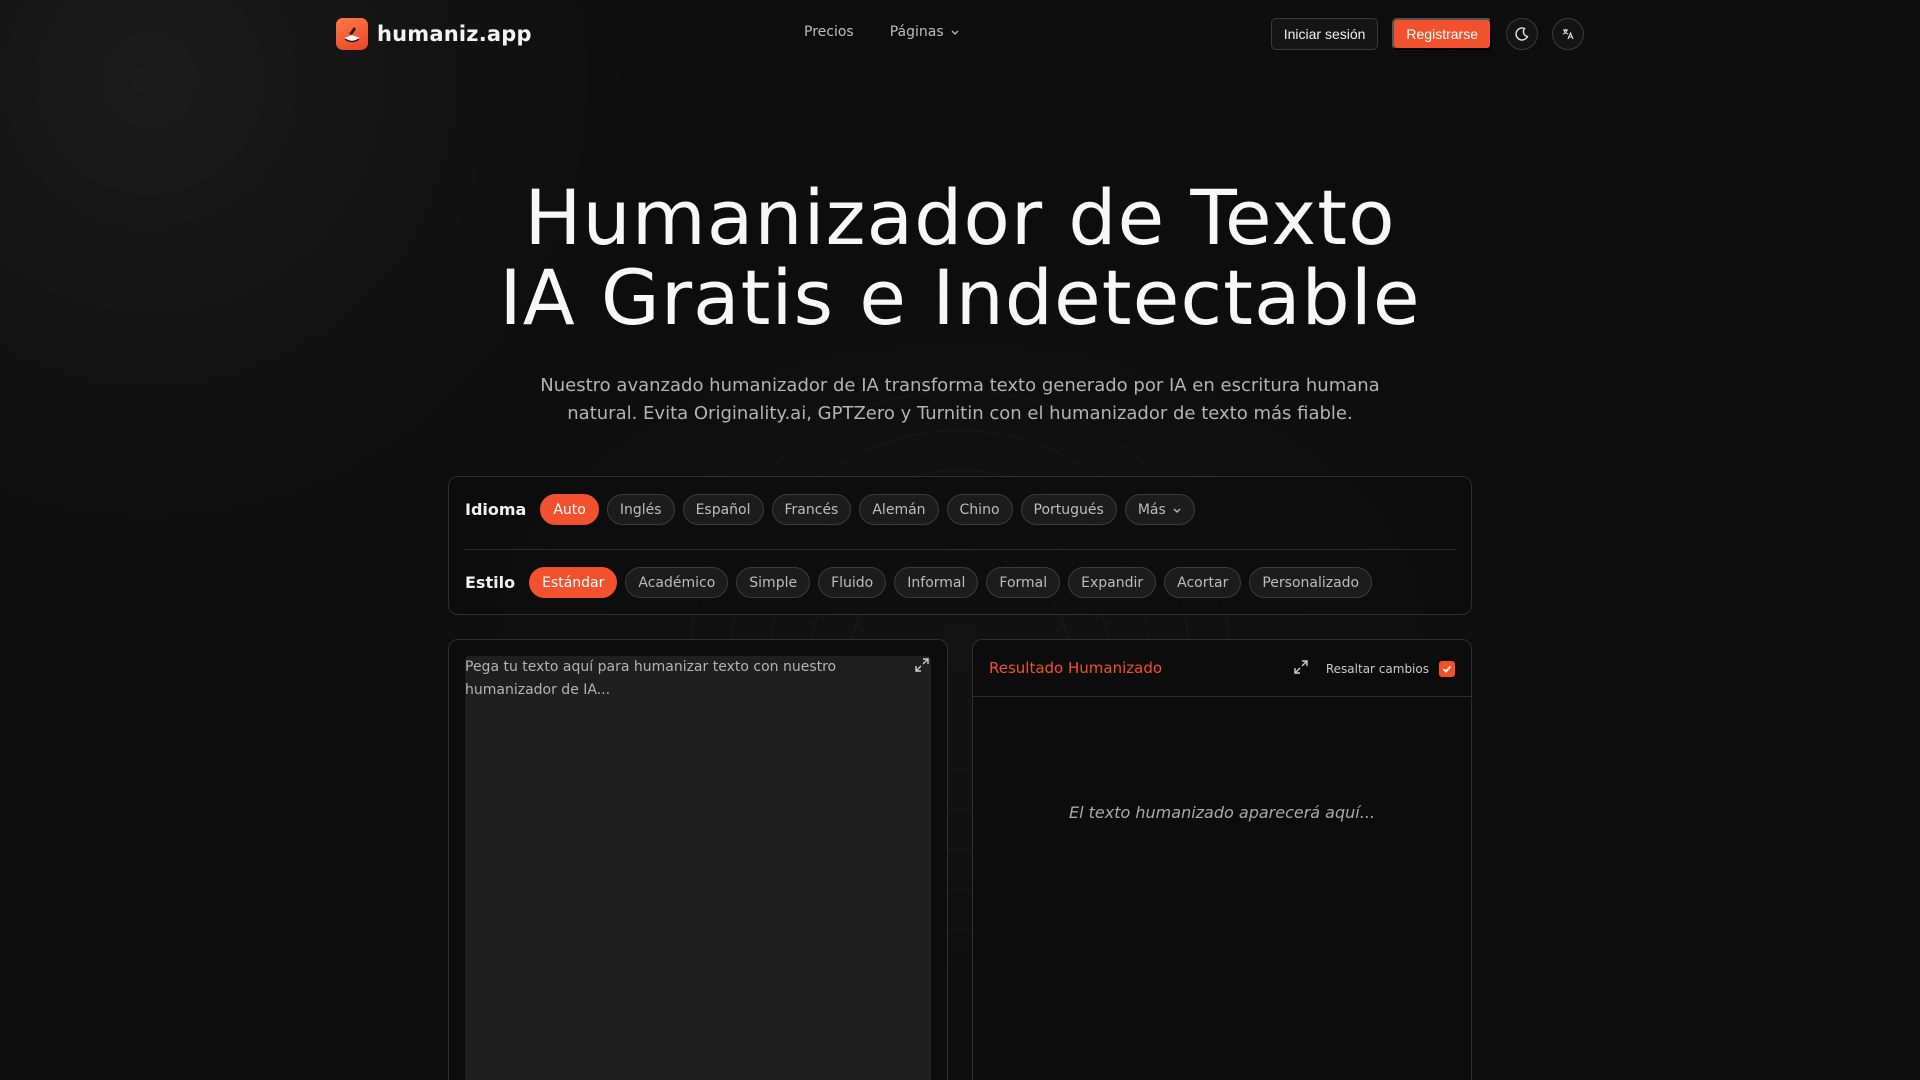 The height and width of the screenshot is (1080, 1920). What do you see at coordinates (960, 297) in the screenshot?
I see `hero-title-line-2: IA Gratis e Indetectable` at bounding box center [960, 297].